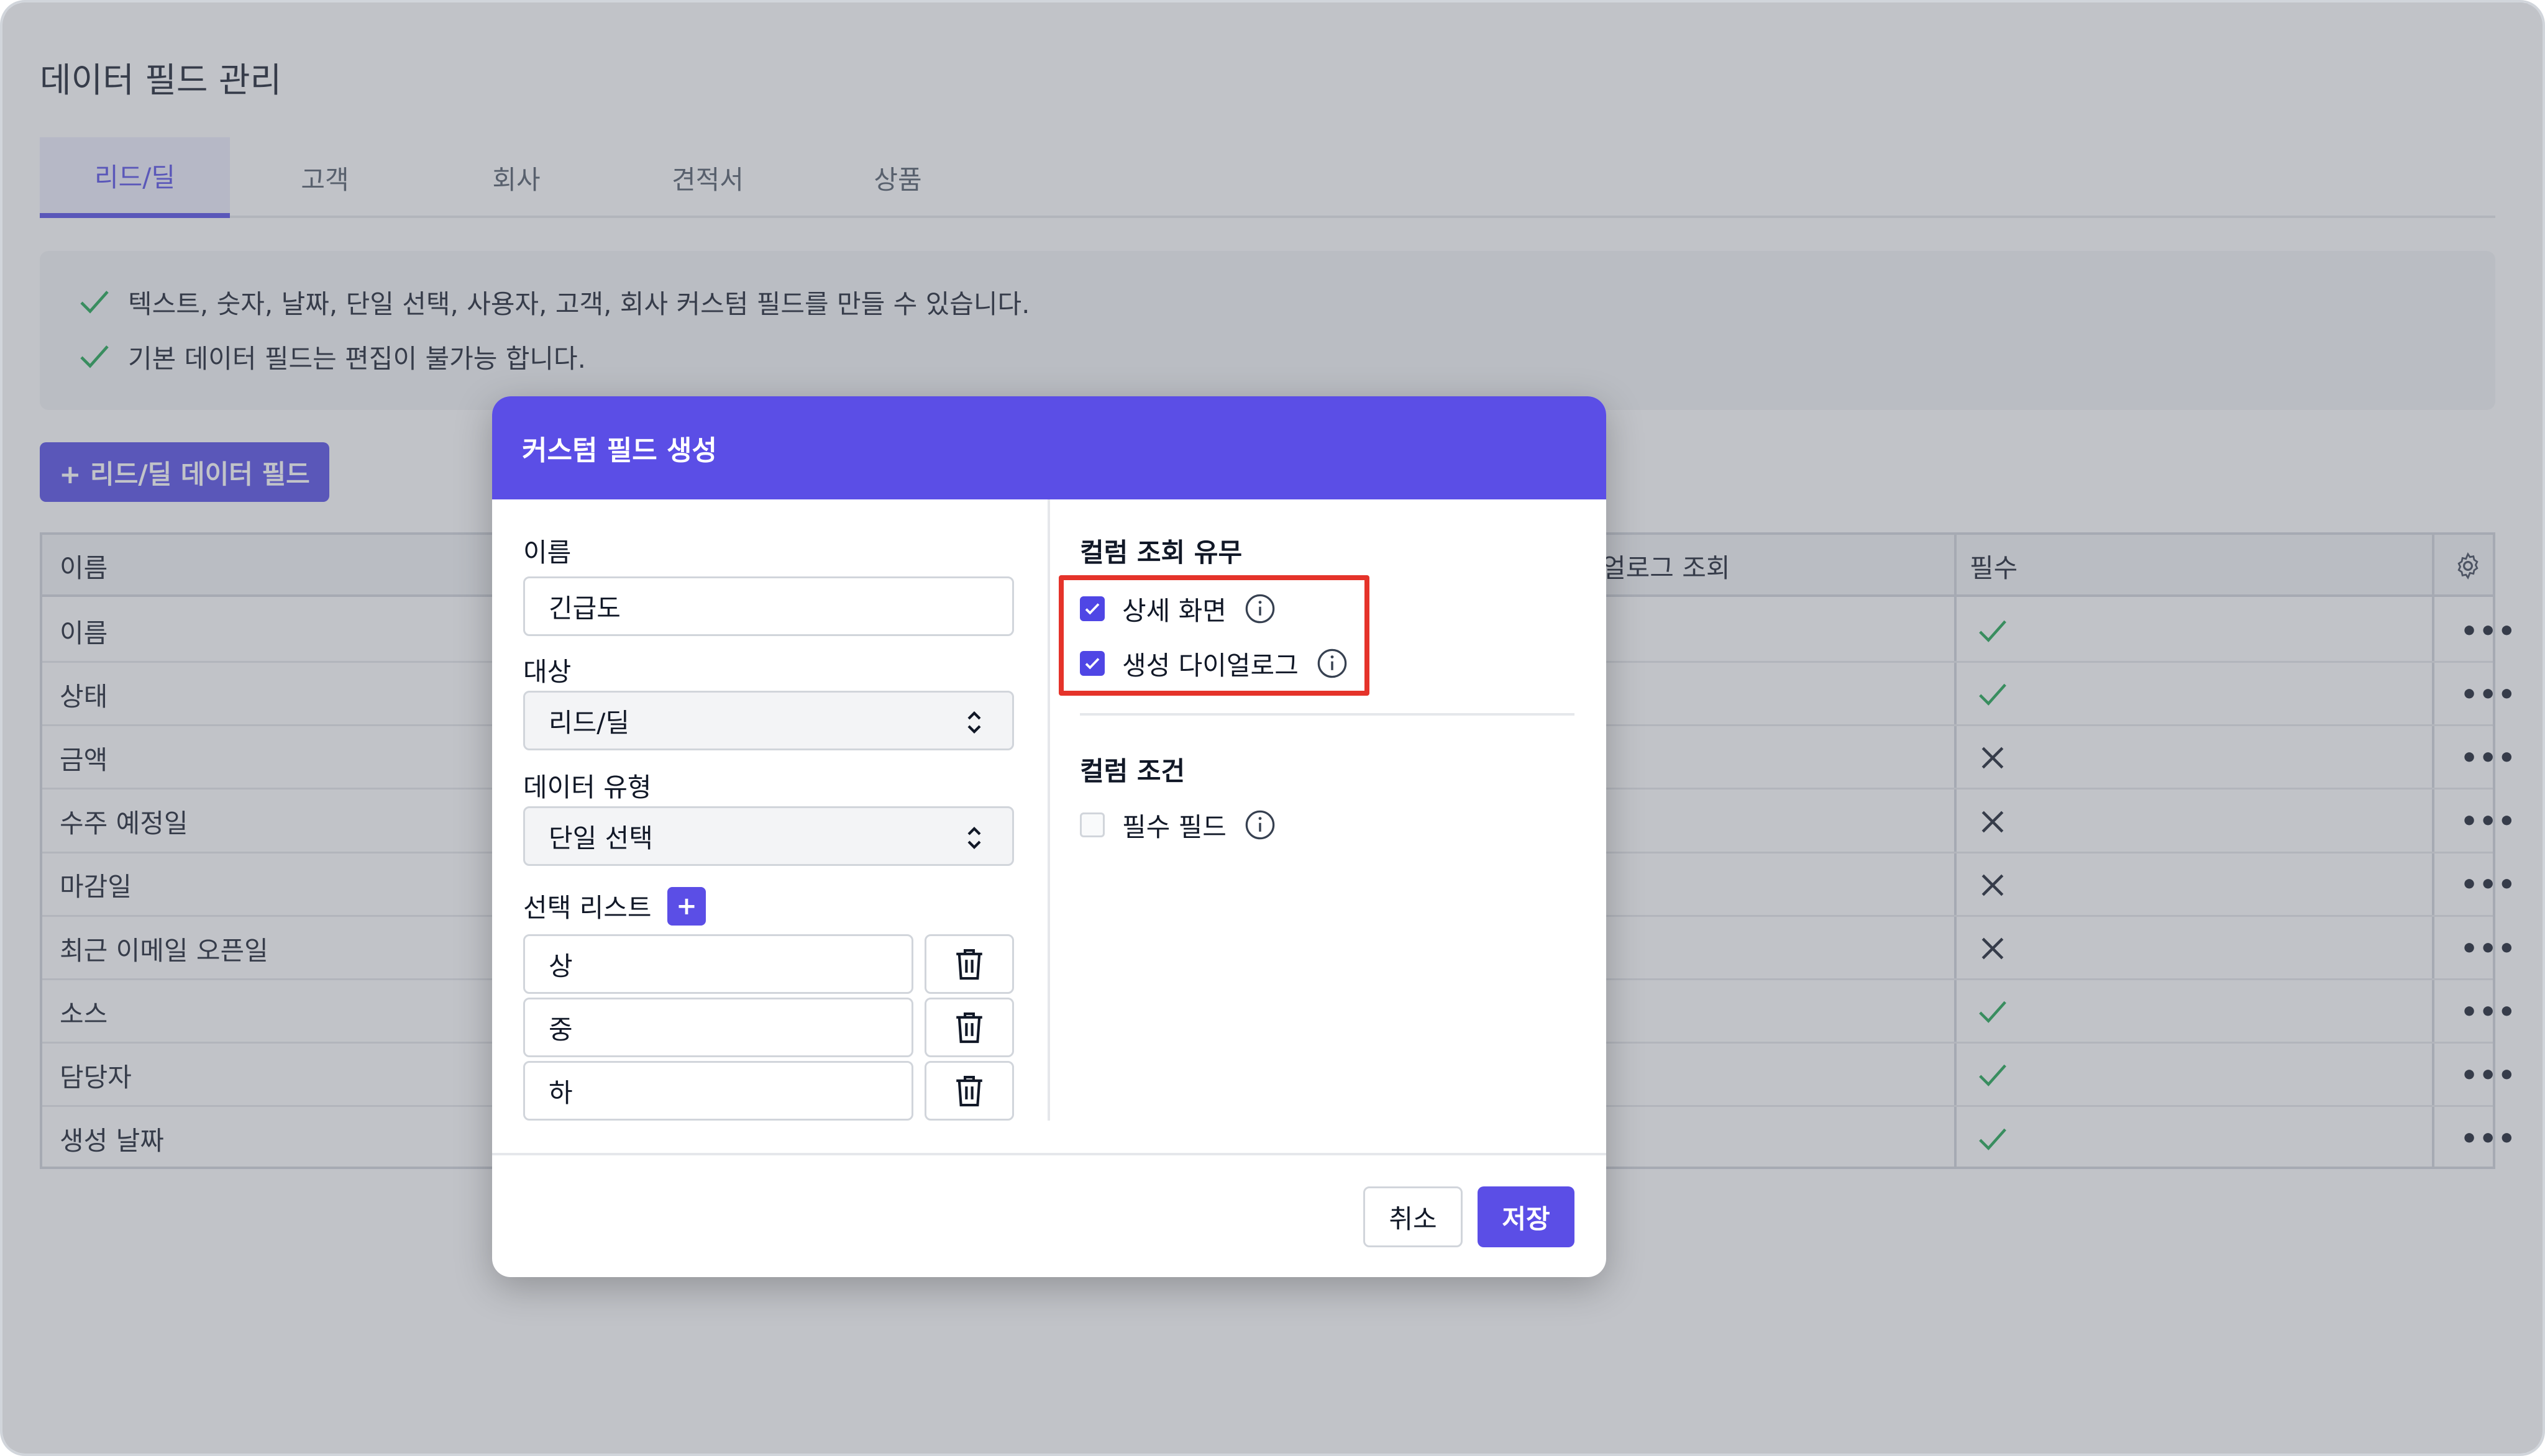 The image size is (2545, 1456). I want to click on type-select: 단일 선택, so click(768, 836).